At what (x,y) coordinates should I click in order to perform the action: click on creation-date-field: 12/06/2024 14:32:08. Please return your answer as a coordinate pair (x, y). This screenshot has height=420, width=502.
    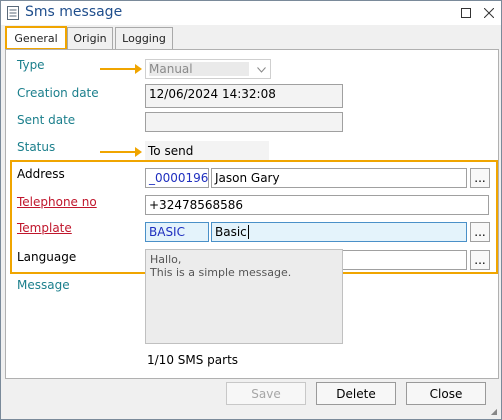
    Looking at the image, I should click on (244, 96).